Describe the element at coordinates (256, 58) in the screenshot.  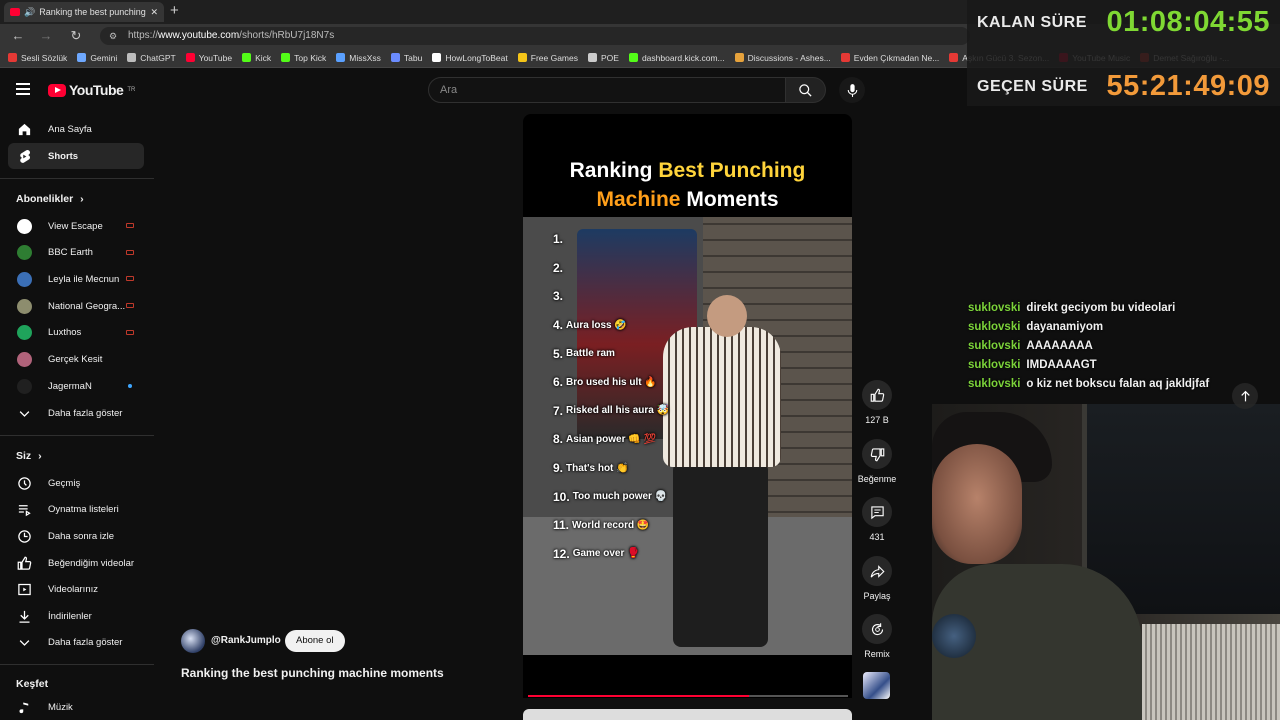
I see `bookmark-item: Kick` at that location.